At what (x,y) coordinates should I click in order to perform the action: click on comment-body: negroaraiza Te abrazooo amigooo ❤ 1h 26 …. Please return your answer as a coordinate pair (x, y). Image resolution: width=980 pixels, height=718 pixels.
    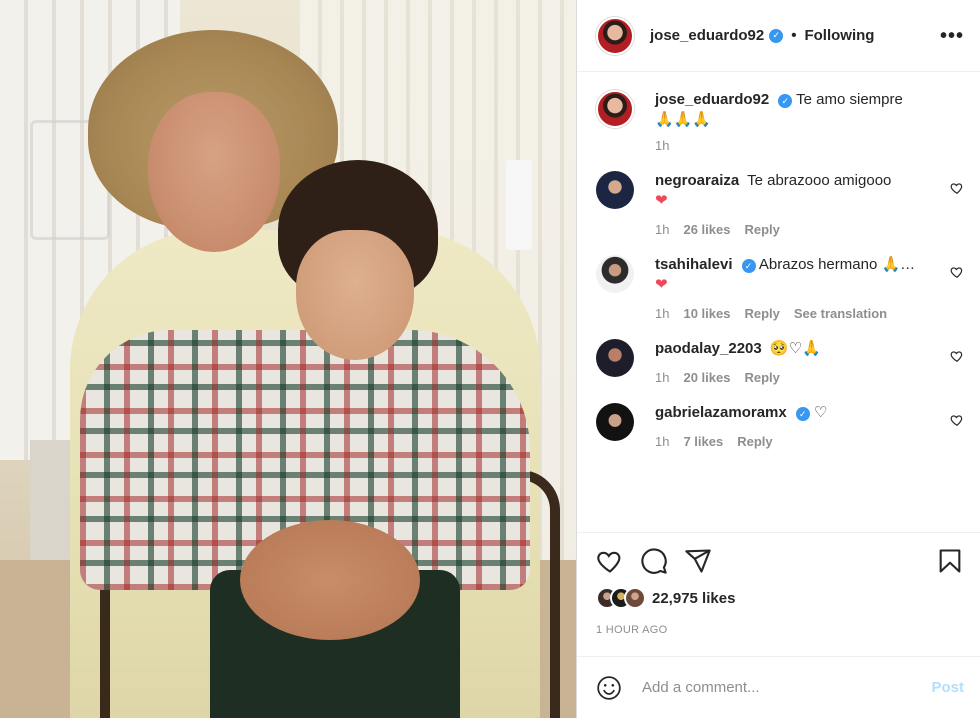
    Looking at the image, I should click on (809, 204).